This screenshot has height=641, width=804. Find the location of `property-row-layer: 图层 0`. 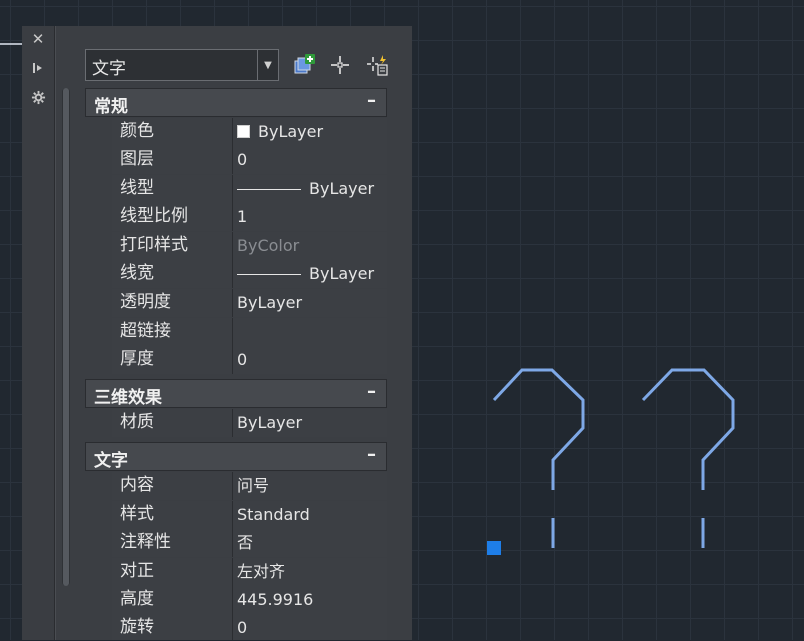

property-row-layer: 图层 0 is located at coordinates (249, 160).